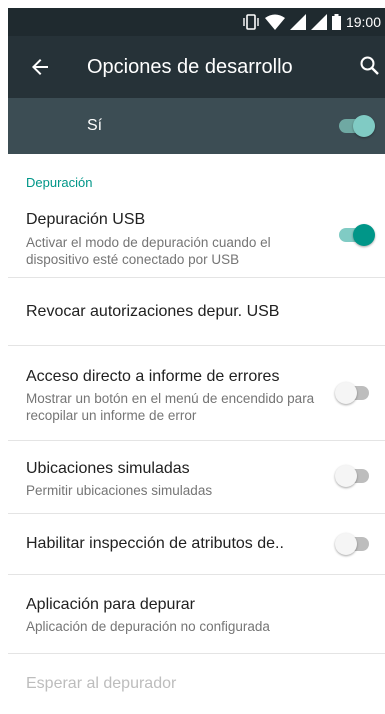 Image resolution: width=385 pixels, height=714 pixels. I want to click on wifi-icon, so click(274, 22).